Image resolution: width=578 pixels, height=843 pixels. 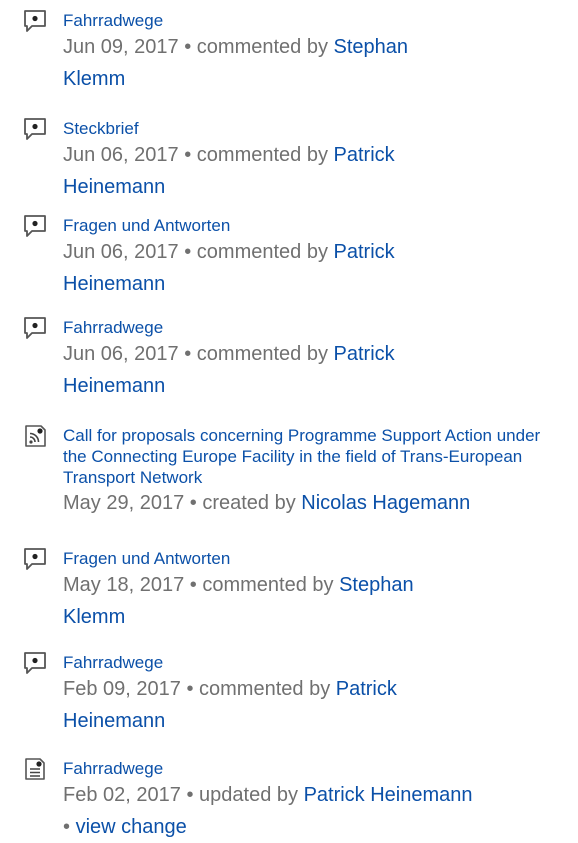 I want to click on user-link: Nicolas Hagemann, so click(x=385, y=503).